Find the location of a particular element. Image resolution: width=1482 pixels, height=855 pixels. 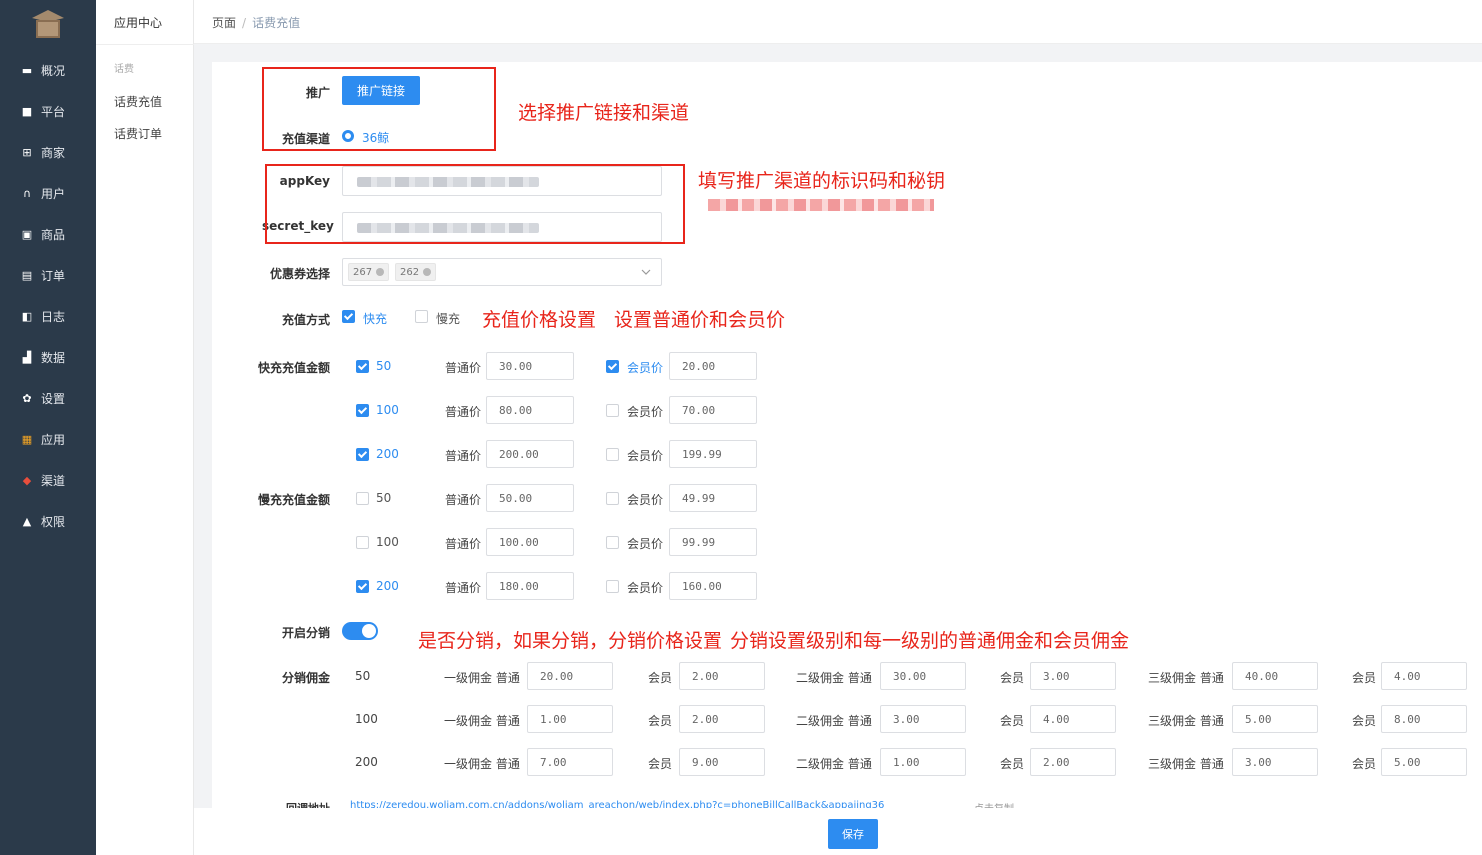

commission-label: 分销佣金 is located at coordinates (305, 678).